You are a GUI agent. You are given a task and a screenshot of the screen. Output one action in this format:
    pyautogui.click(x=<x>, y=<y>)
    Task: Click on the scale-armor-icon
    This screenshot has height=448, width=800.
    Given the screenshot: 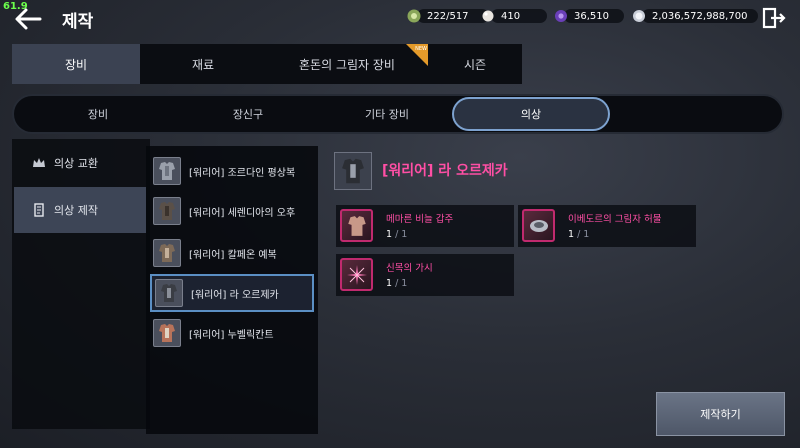 What is the action you would take?
    pyautogui.click(x=356, y=225)
    